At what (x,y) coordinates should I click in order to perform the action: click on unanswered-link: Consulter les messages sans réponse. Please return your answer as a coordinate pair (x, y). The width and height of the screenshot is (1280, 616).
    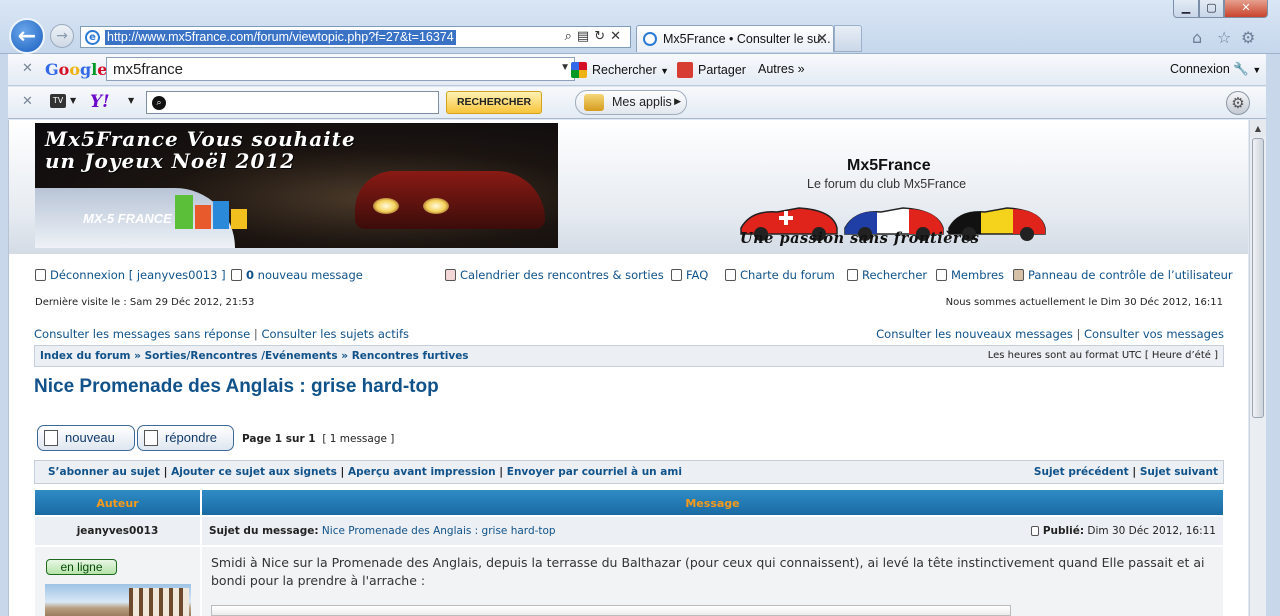
    Looking at the image, I should click on (142, 334).